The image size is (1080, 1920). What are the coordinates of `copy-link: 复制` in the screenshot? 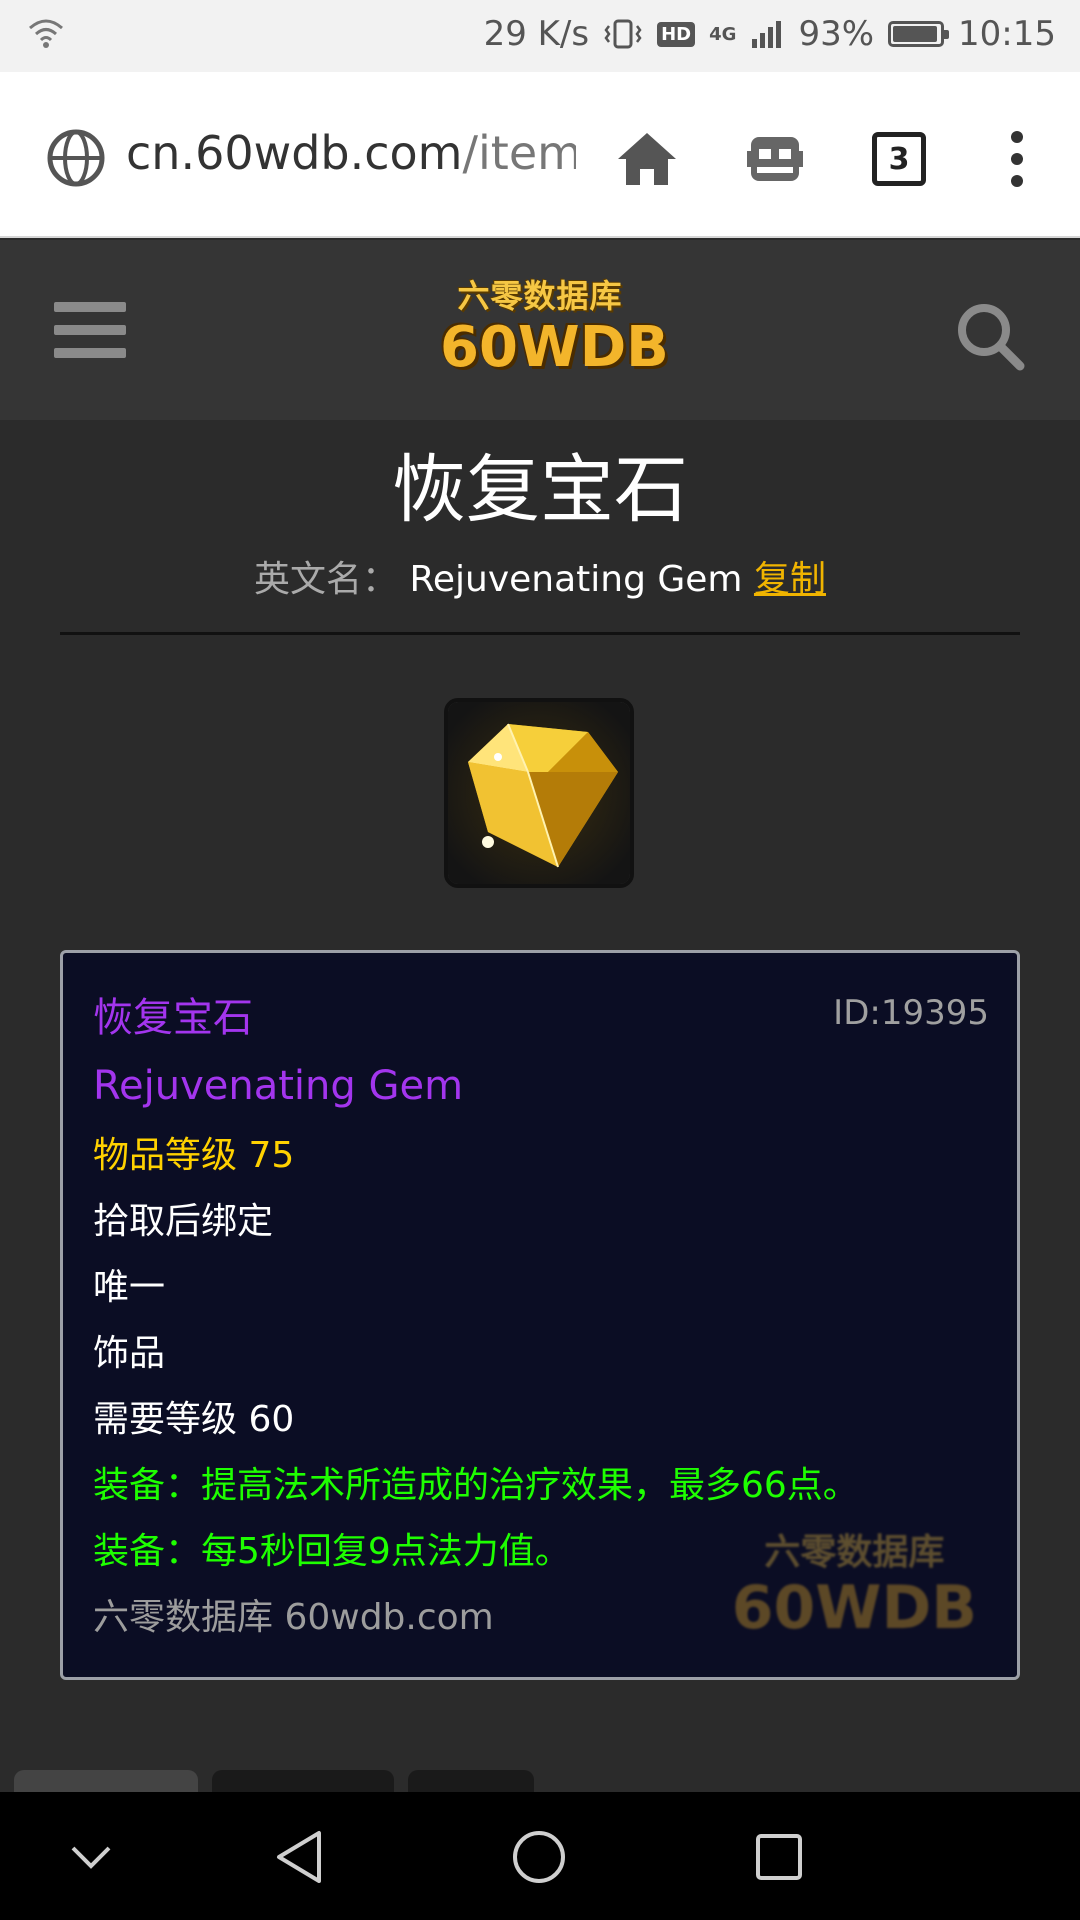 It's located at (790, 579).